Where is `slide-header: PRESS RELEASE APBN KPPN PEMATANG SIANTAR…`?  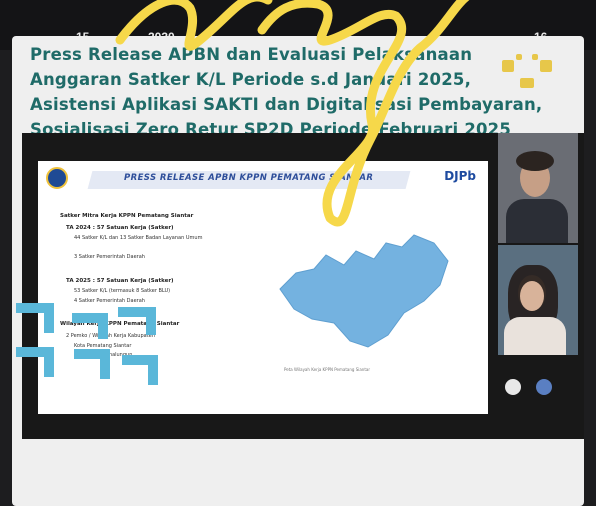 slide-header: PRESS RELEASE APBN KPPN PEMATANG SIANTAR… is located at coordinates (263, 181).